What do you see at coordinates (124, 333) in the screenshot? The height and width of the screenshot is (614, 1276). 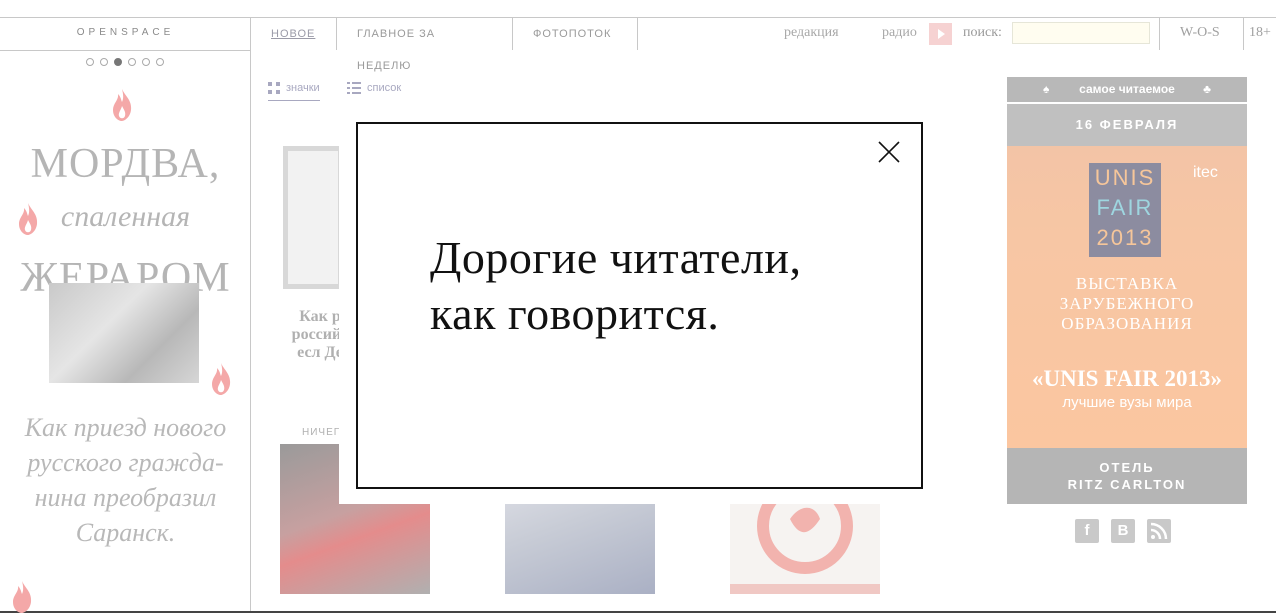 I see `promo-photo` at bounding box center [124, 333].